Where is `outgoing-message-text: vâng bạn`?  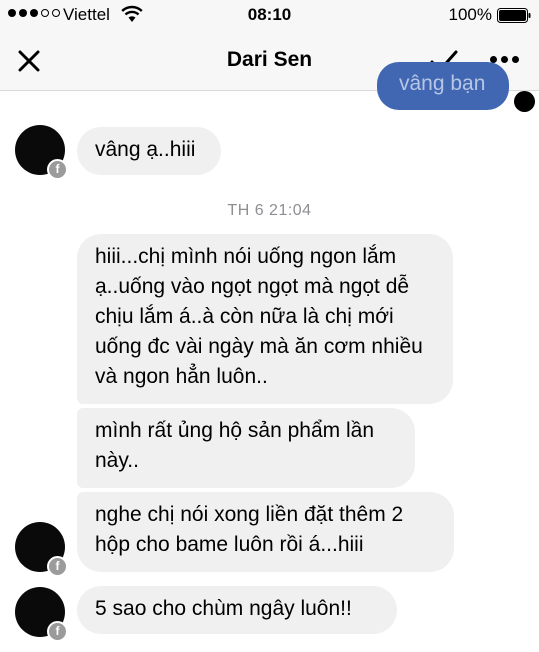 outgoing-message-text: vâng bạn is located at coordinates (442, 83).